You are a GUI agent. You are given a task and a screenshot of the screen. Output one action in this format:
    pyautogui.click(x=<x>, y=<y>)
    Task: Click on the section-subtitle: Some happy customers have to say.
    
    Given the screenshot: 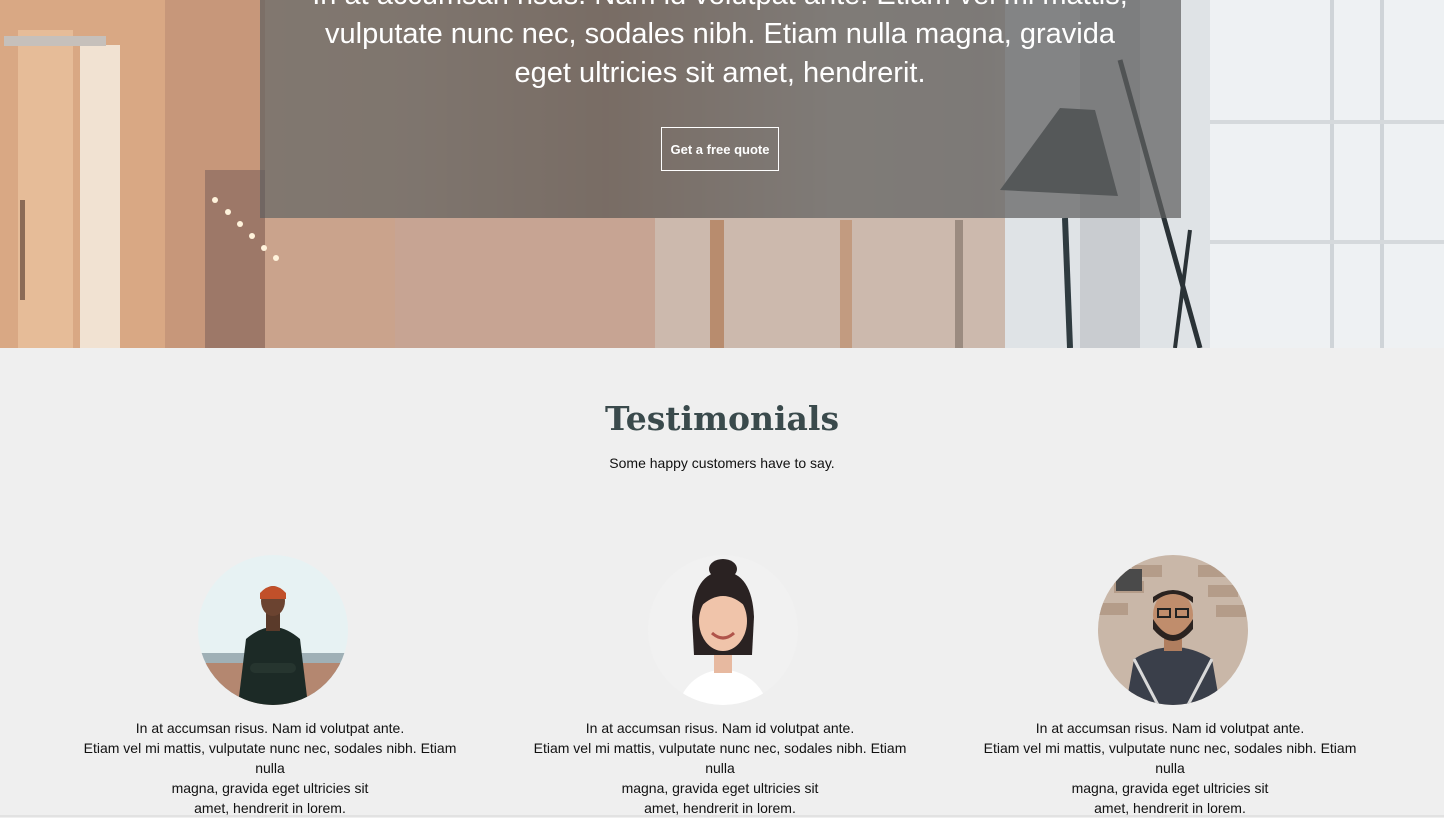 What is the action you would take?
    pyautogui.click(x=722, y=463)
    